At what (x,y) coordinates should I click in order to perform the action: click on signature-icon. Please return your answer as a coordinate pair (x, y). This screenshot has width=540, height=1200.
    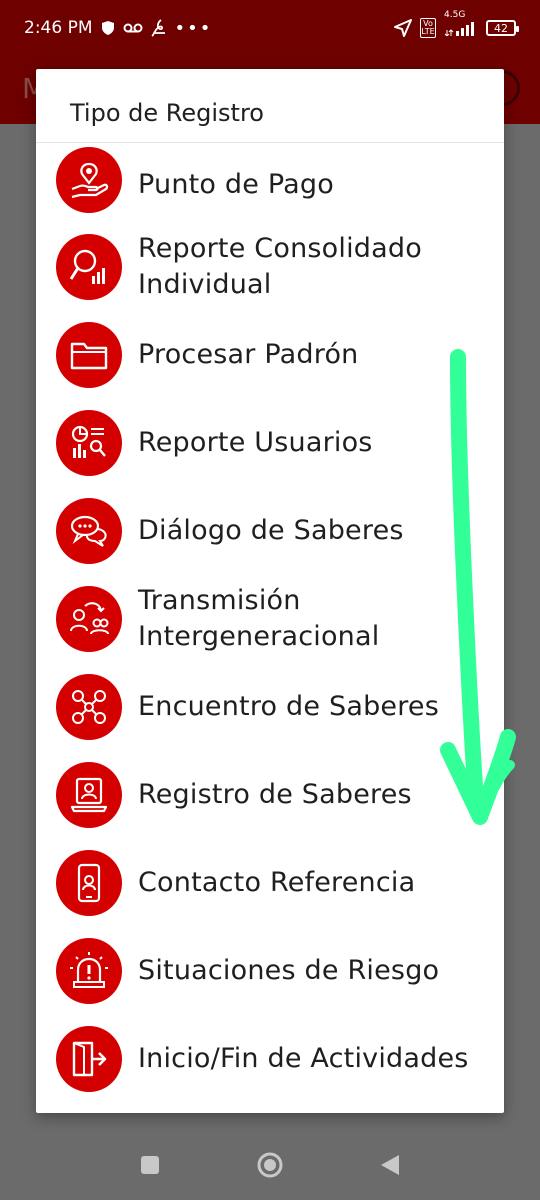
    Looking at the image, I should click on (158, 28).